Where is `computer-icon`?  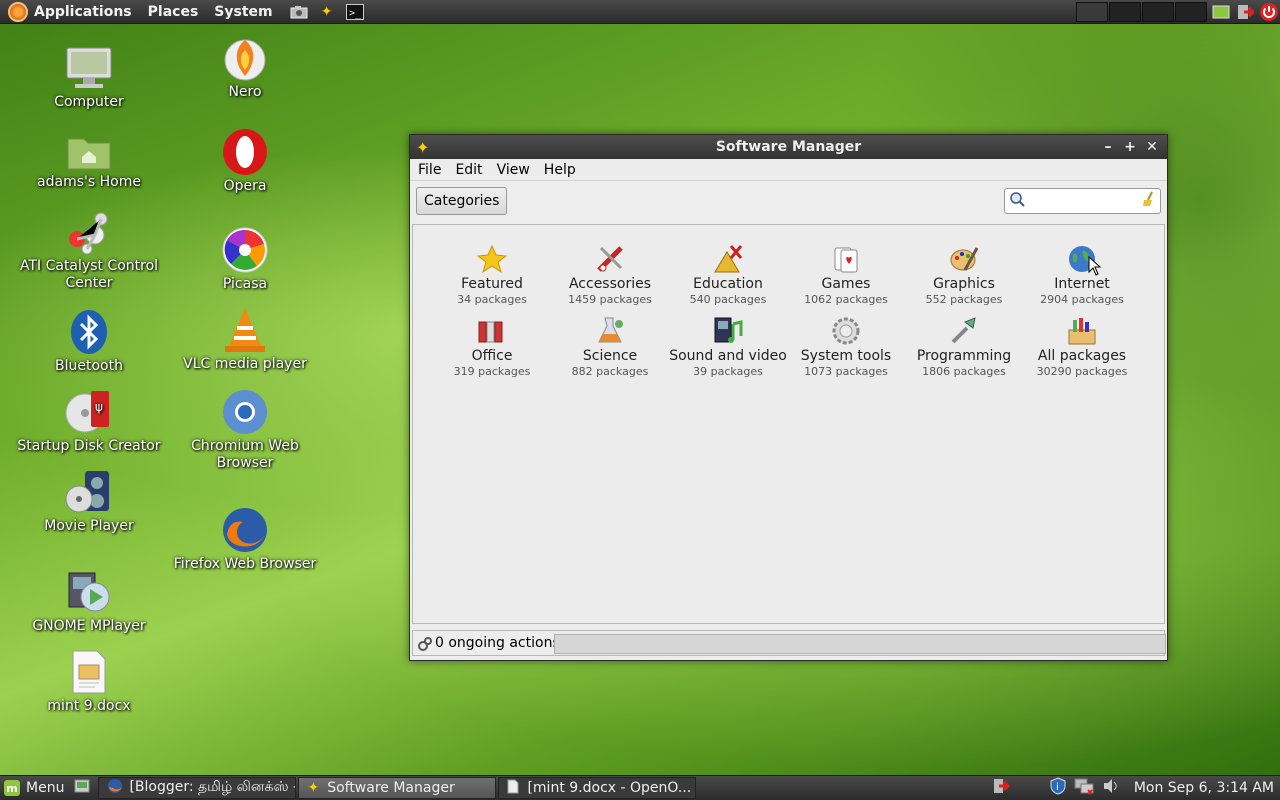 computer-icon is located at coordinates (89, 68).